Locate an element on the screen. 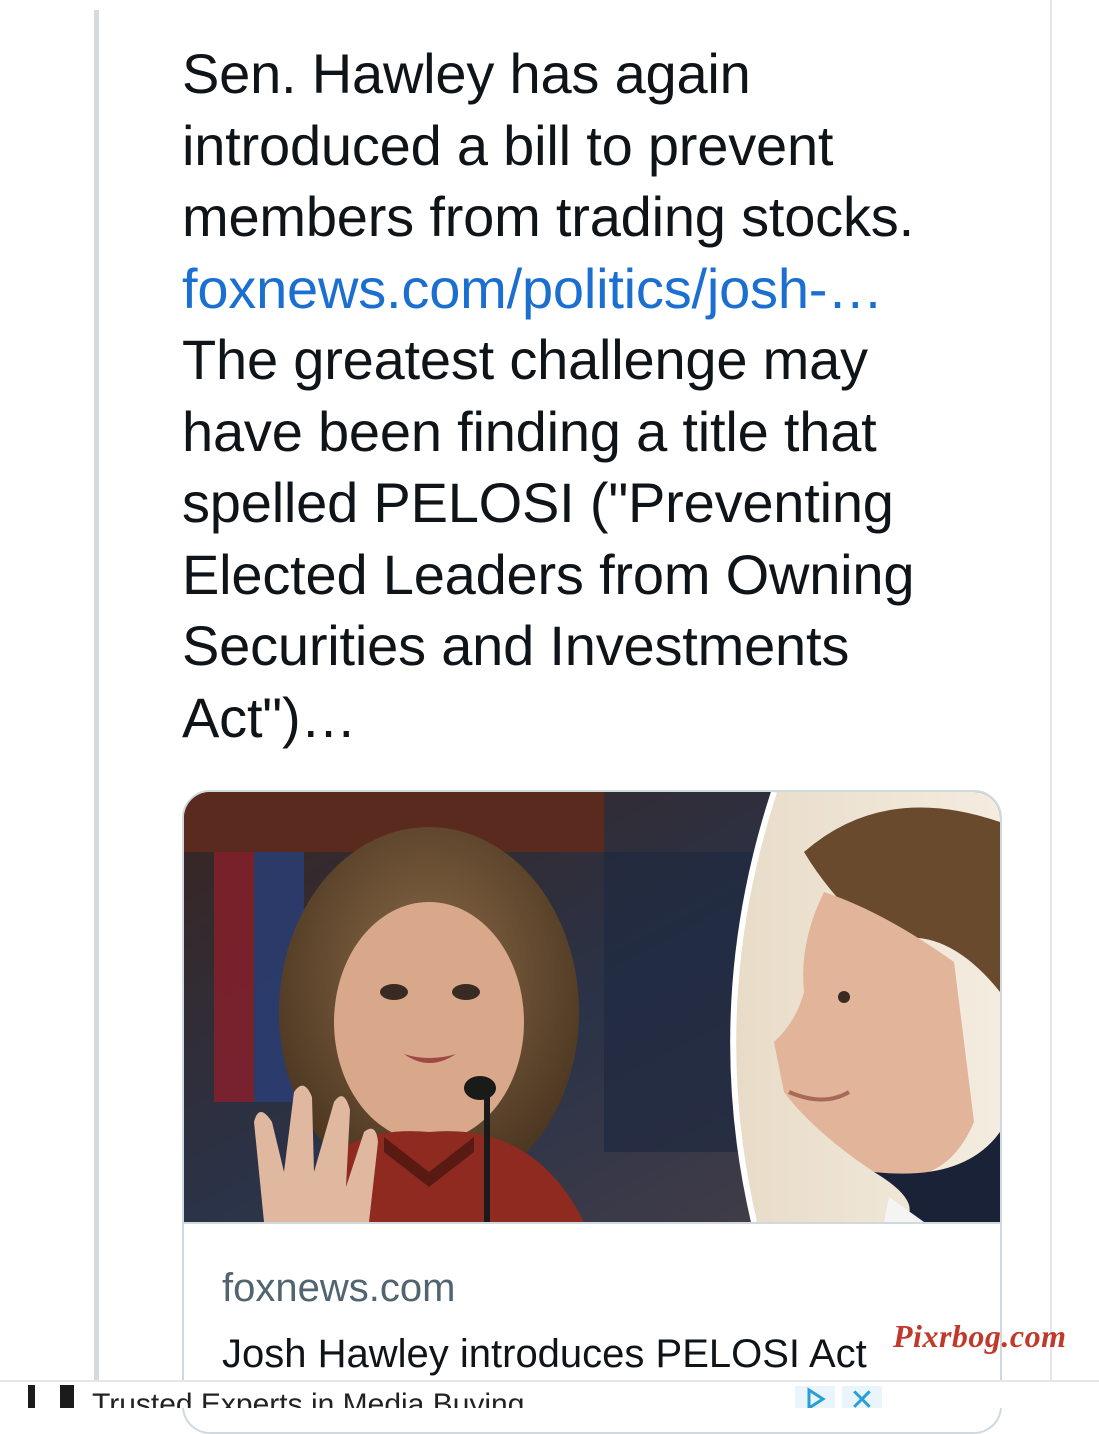 Image resolution: width=1099 pixels, height=1434 pixels. tweet-text-line: spelled PELOSI ("Preventing is located at coordinates (538, 502).